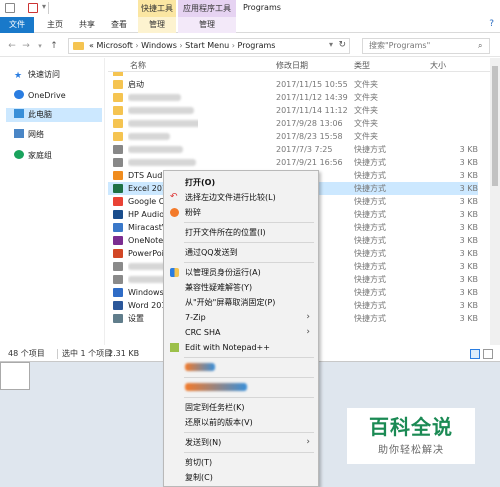 The height and width of the screenshot is (487, 500). I want to click on breadcrumb-prefix: «, so click(91, 45).